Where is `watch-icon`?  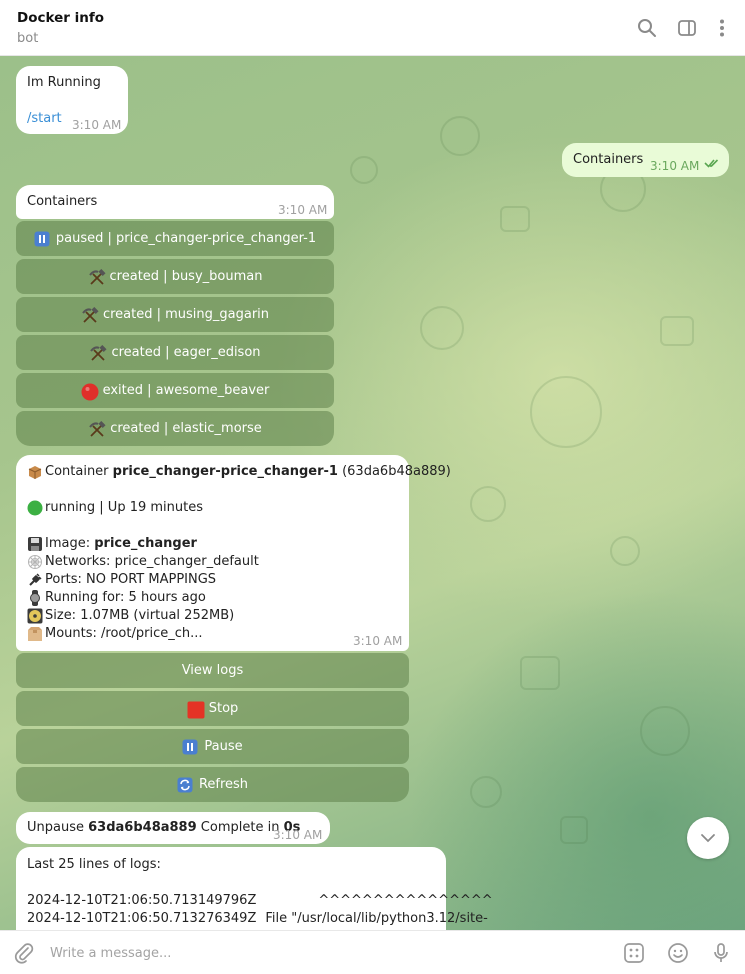 watch-icon is located at coordinates (35, 597).